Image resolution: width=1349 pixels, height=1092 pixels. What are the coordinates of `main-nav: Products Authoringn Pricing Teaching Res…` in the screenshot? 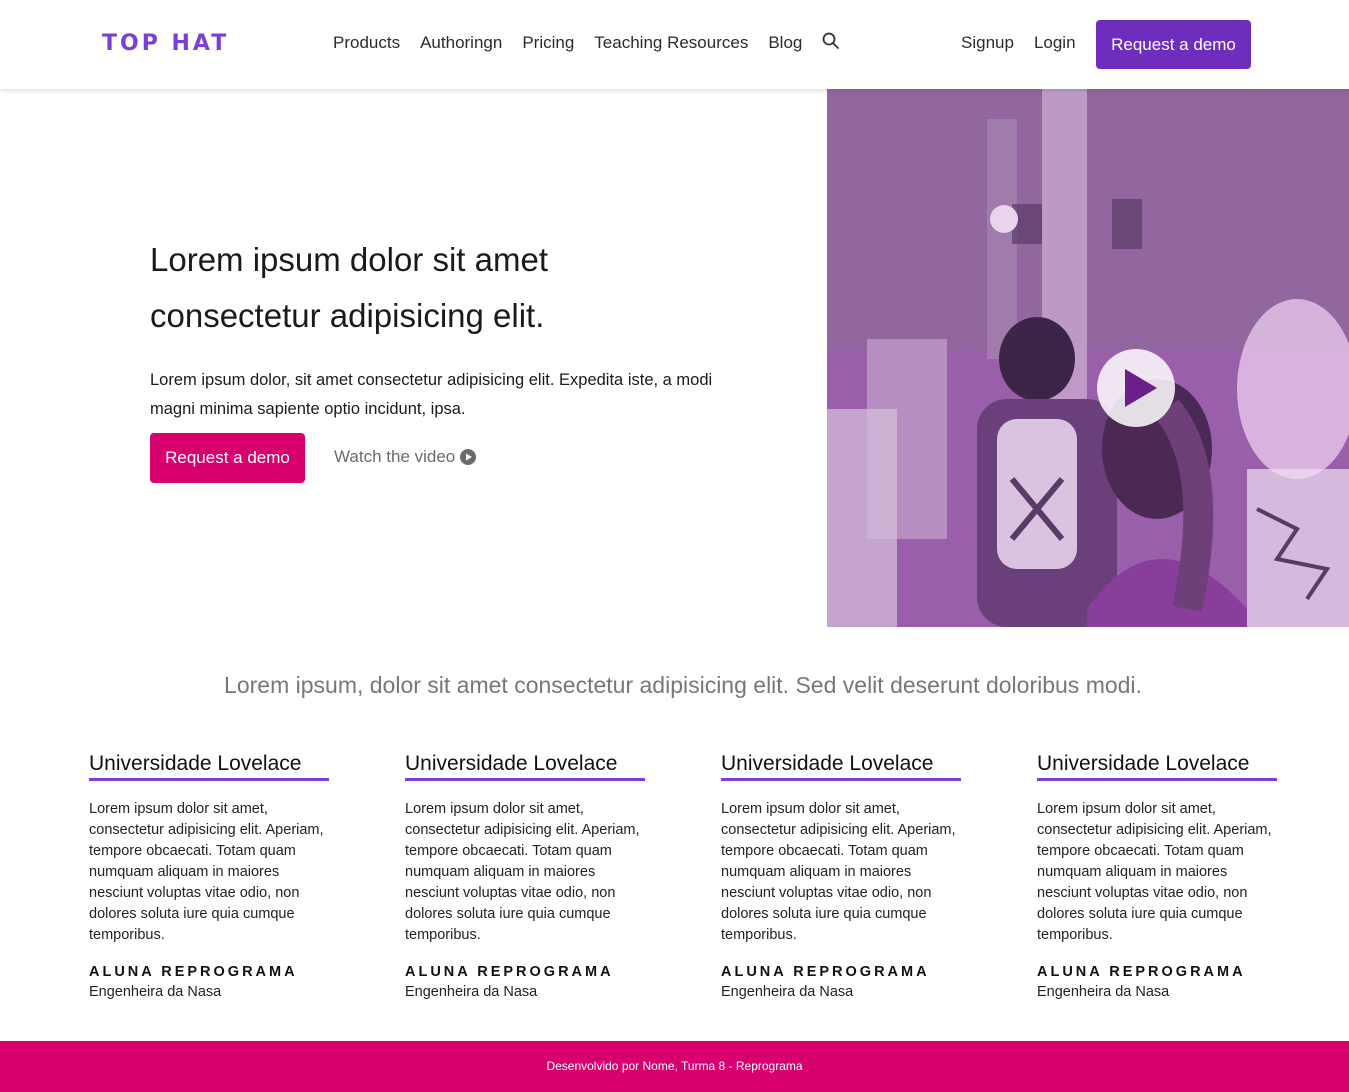 It's located at (586, 43).